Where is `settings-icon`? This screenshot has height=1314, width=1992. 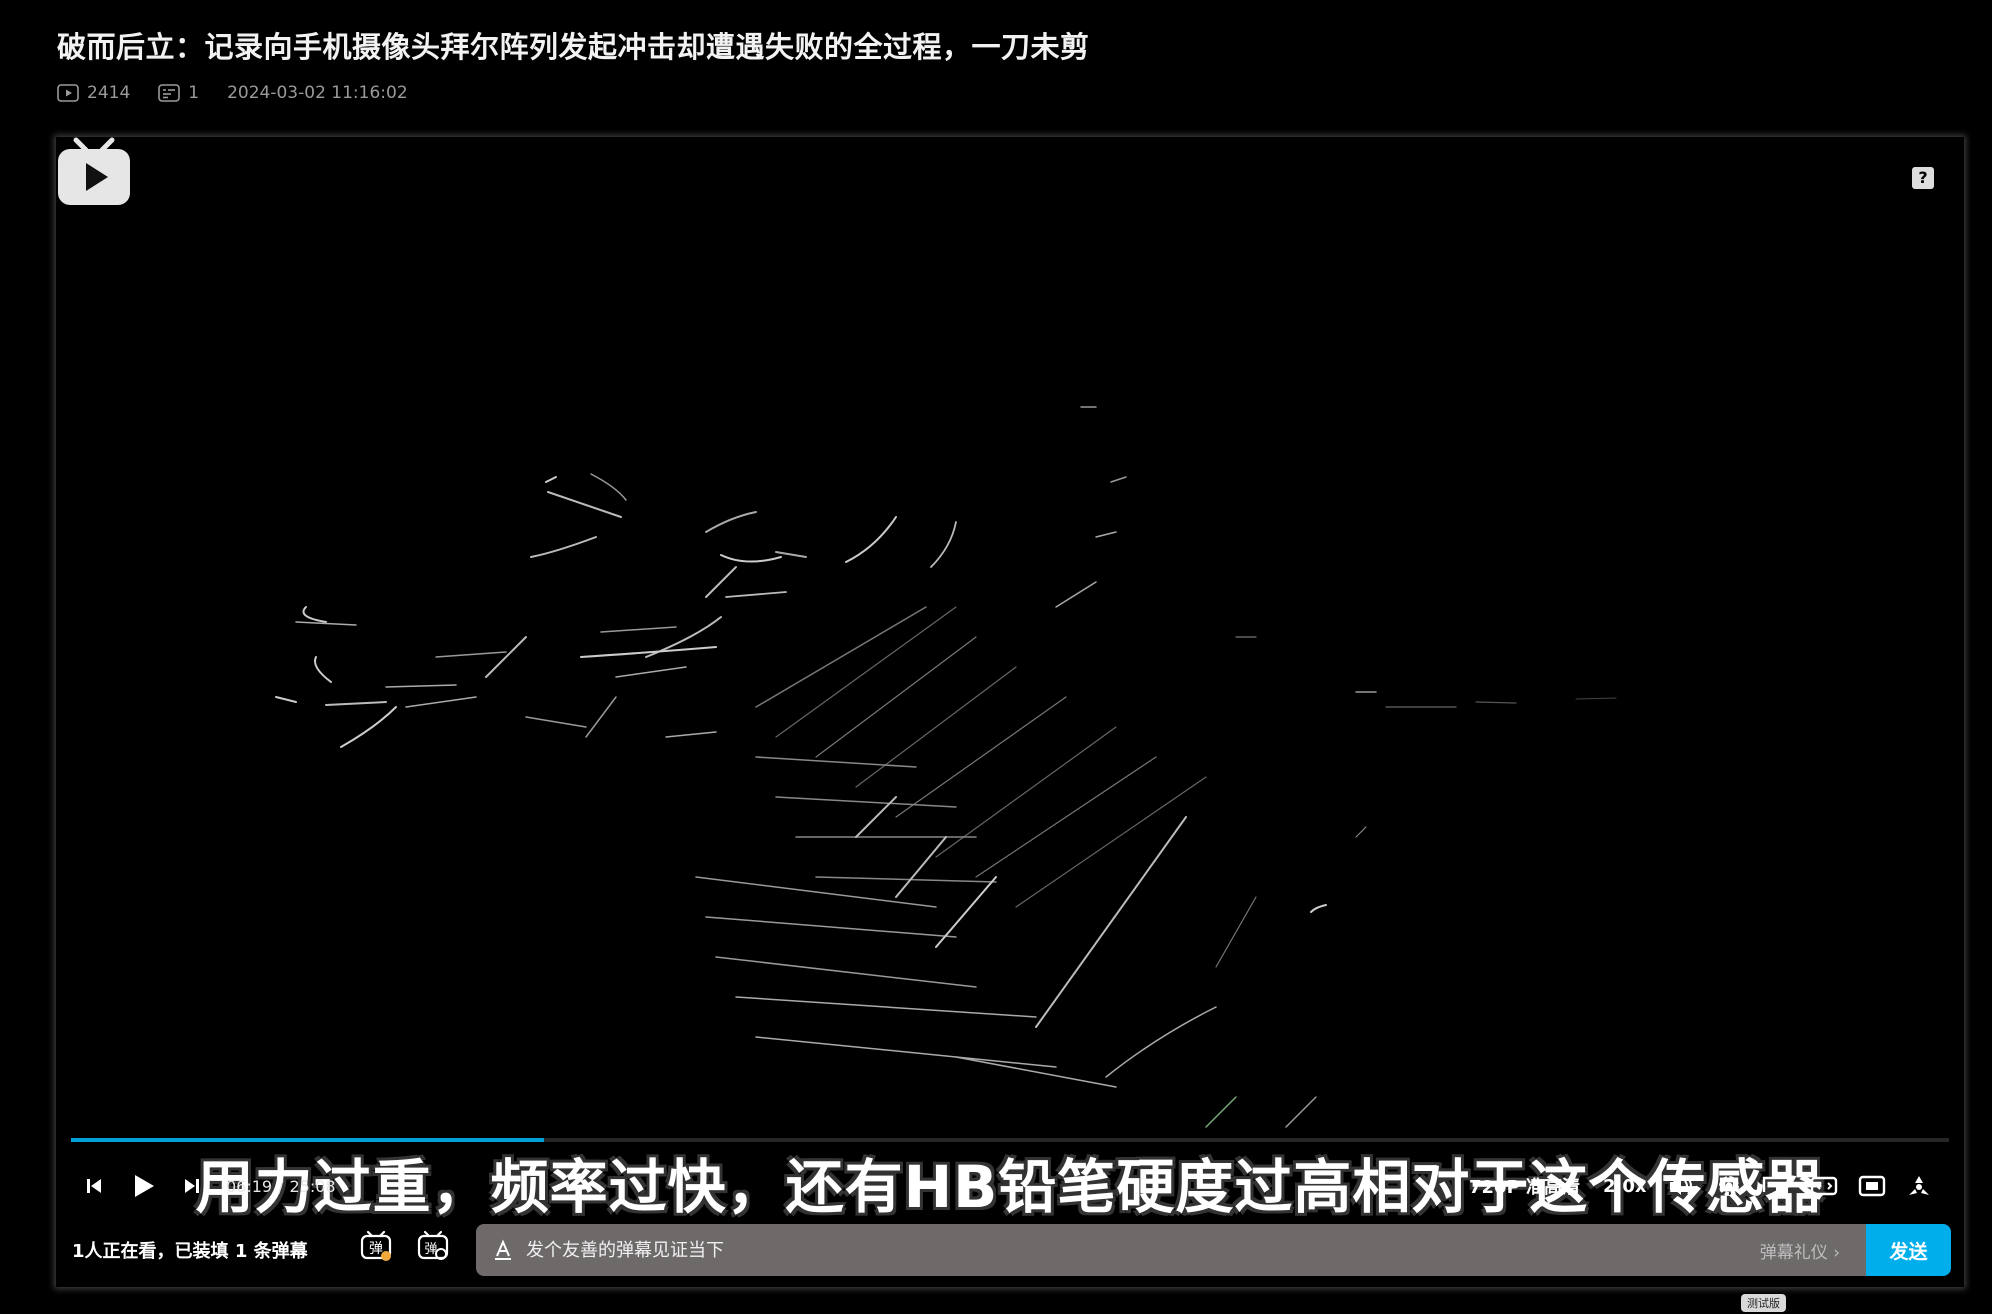
settings-icon is located at coordinates (1729, 1186).